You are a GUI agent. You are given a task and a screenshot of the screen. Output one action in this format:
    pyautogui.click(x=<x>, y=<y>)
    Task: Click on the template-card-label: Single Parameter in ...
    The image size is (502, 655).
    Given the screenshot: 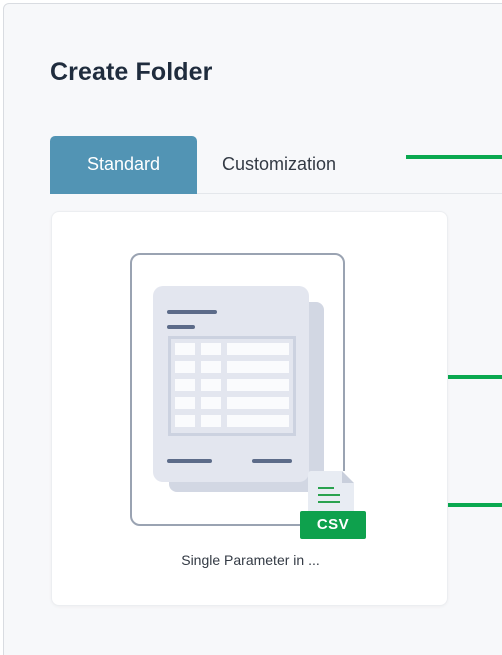 What is the action you would take?
    pyautogui.click(x=250, y=560)
    